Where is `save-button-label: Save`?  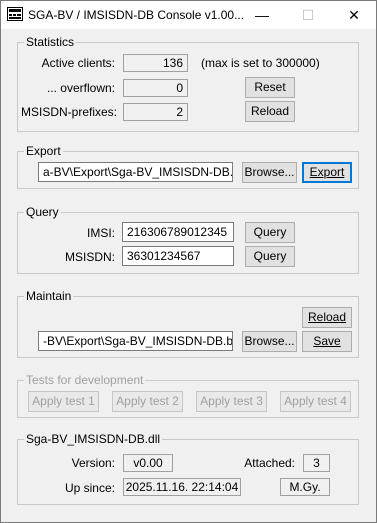
save-button-label: Save is located at coordinates (327, 341).